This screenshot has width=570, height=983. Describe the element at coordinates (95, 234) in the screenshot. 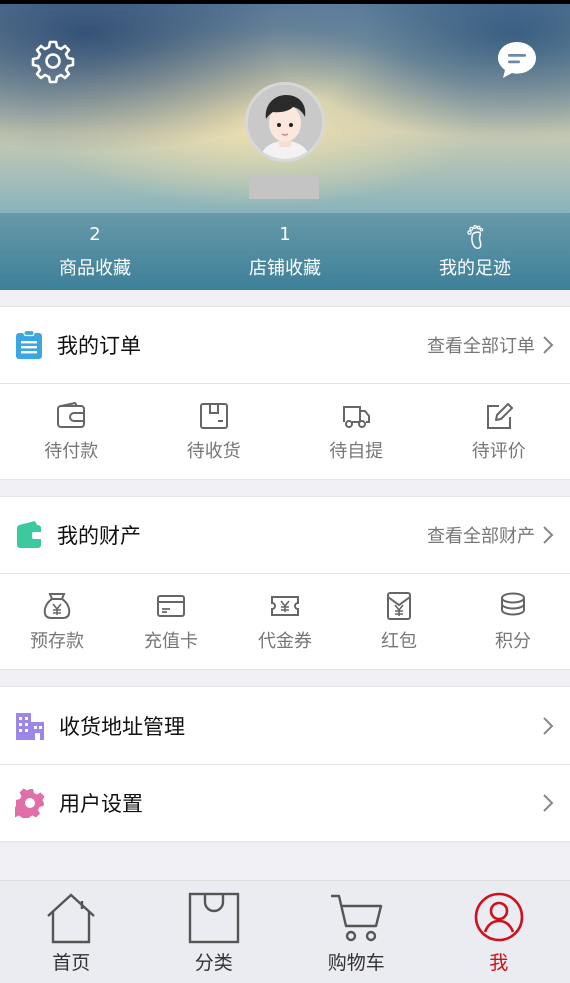

I see `stat-value: 2` at that location.